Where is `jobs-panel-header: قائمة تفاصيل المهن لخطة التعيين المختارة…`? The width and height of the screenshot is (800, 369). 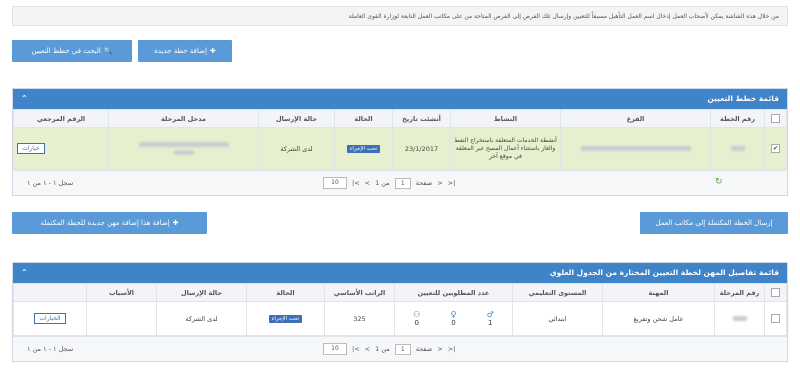 jobs-panel-header: قائمة تفاصيل المهن لخطة التعيين المختارة… is located at coordinates (400, 273).